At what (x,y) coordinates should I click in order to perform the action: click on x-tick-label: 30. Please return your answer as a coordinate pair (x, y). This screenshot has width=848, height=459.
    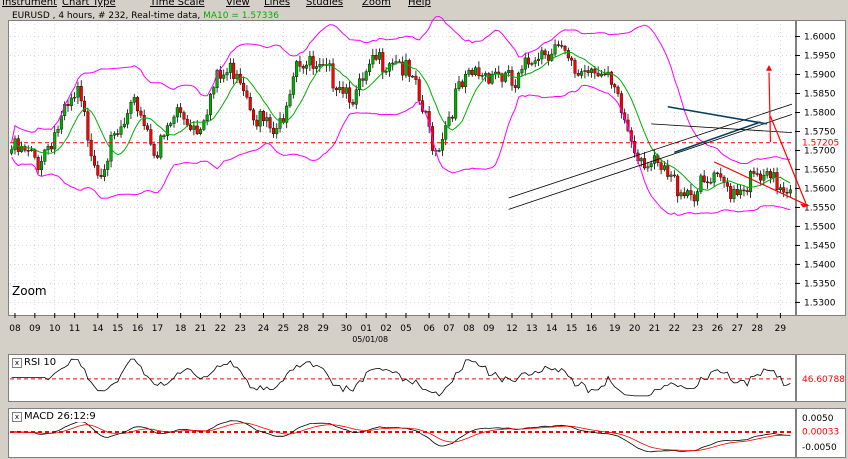
    Looking at the image, I should click on (347, 329).